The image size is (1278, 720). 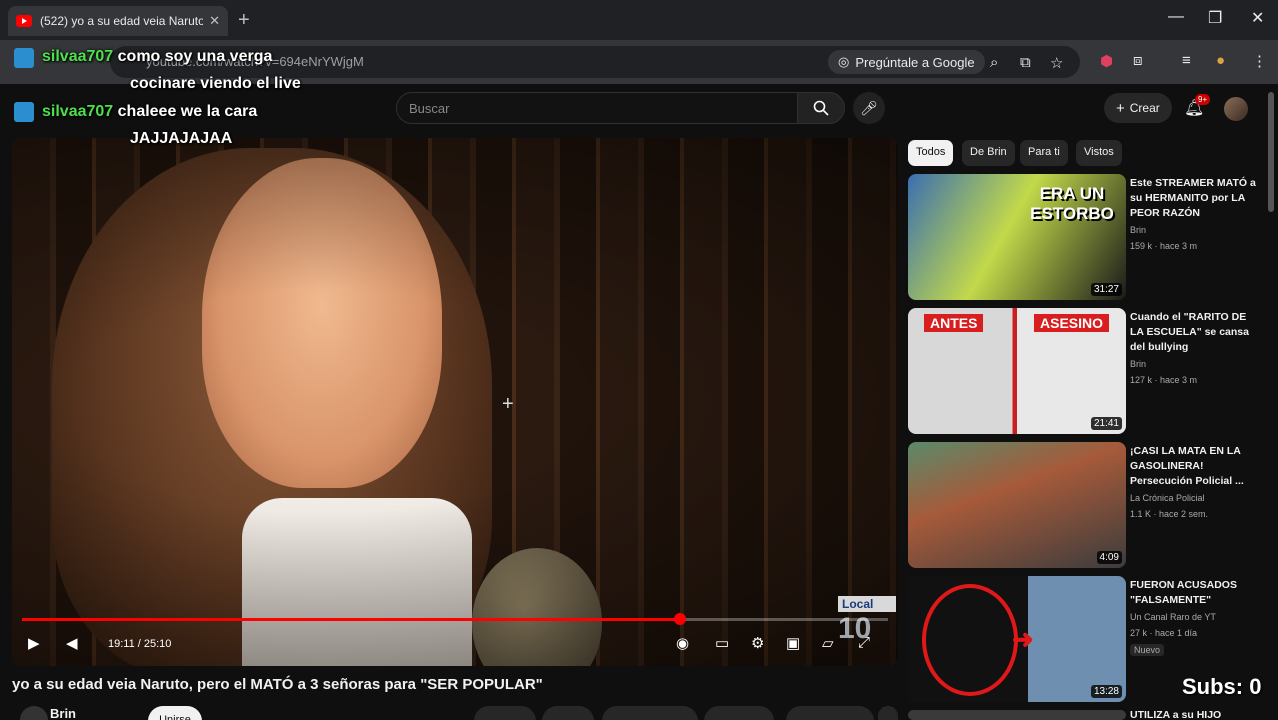 What do you see at coordinates (1147, 650) in the screenshot?
I see `new-badge: Nuevo` at bounding box center [1147, 650].